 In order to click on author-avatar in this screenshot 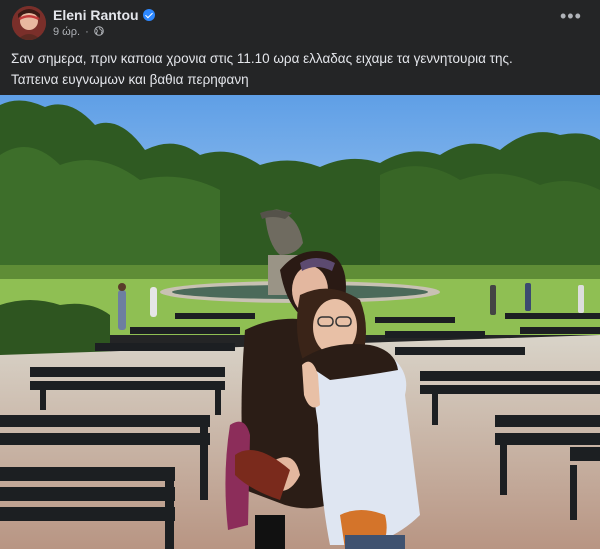, I will do `click(29, 23)`.